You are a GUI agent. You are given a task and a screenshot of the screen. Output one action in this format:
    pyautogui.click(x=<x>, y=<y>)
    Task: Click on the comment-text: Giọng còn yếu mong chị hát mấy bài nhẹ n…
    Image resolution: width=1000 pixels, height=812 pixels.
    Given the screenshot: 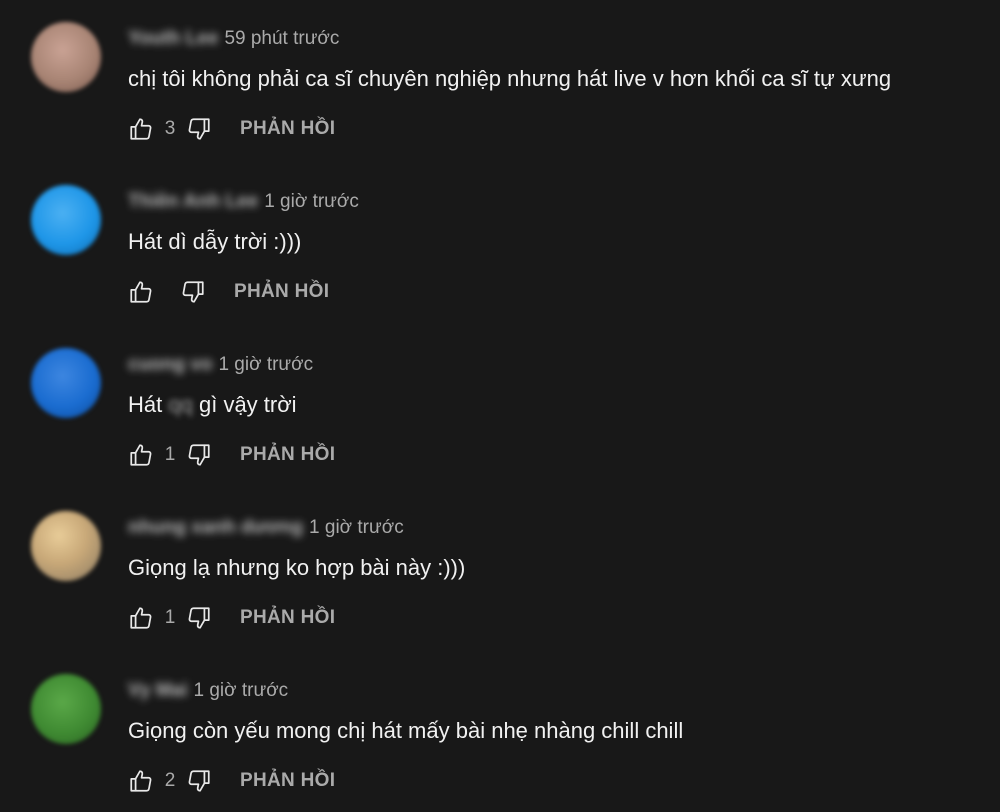 What is the action you would take?
    pyautogui.click(x=406, y=730)
    